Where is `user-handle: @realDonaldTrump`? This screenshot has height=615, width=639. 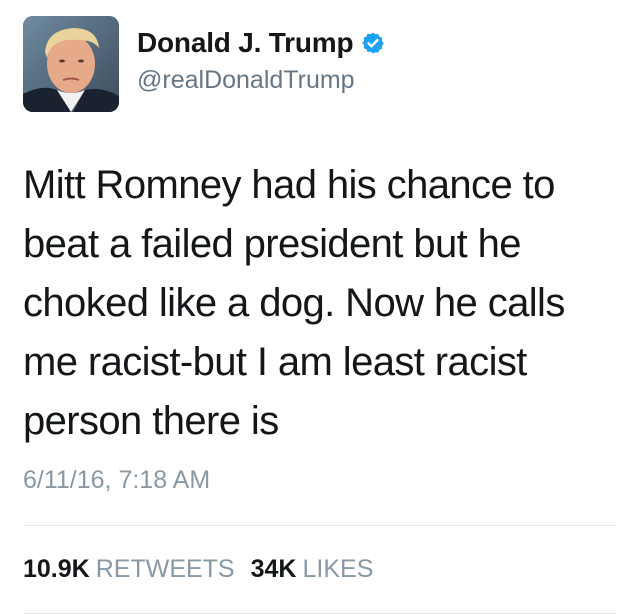 user-handle: @realDonaldTrump is located at coordinates (261, 80).